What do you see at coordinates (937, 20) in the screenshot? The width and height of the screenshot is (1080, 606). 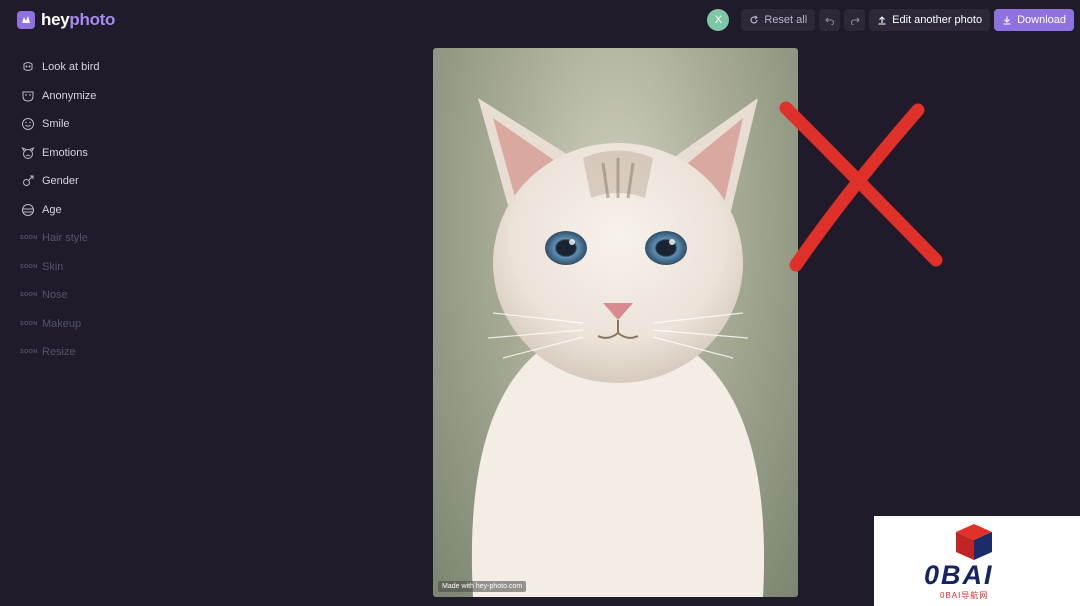 I see `edit-another-photo-label: Edit another photo` at bounding box center [937, 20].